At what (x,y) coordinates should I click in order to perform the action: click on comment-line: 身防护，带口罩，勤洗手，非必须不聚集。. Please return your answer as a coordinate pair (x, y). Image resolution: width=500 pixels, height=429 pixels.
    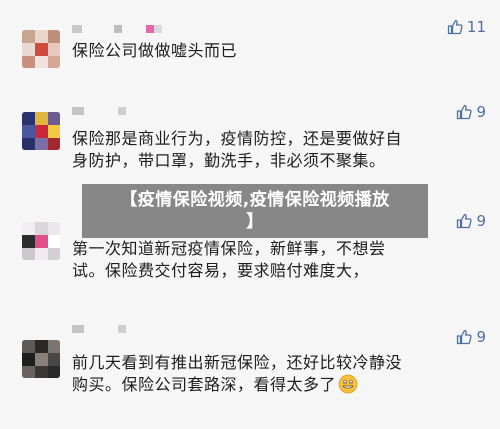
    Looking at the image, I should click on (229, 160).